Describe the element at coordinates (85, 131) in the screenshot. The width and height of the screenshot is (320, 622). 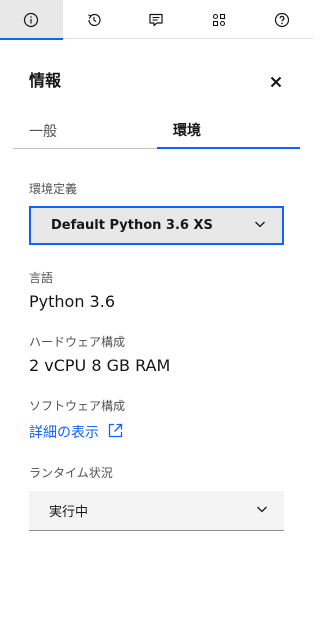
I see `tab-general: 一般` at that location.